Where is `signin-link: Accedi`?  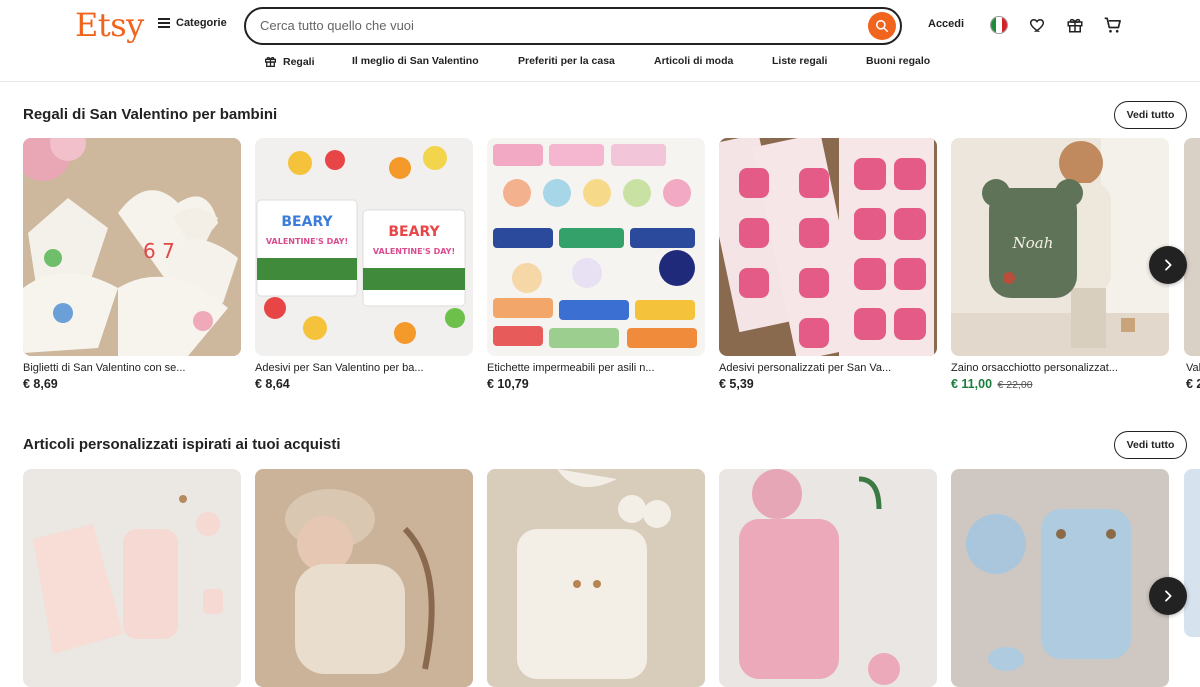
signin-link: Accedi is located at coordinates (946, 24).